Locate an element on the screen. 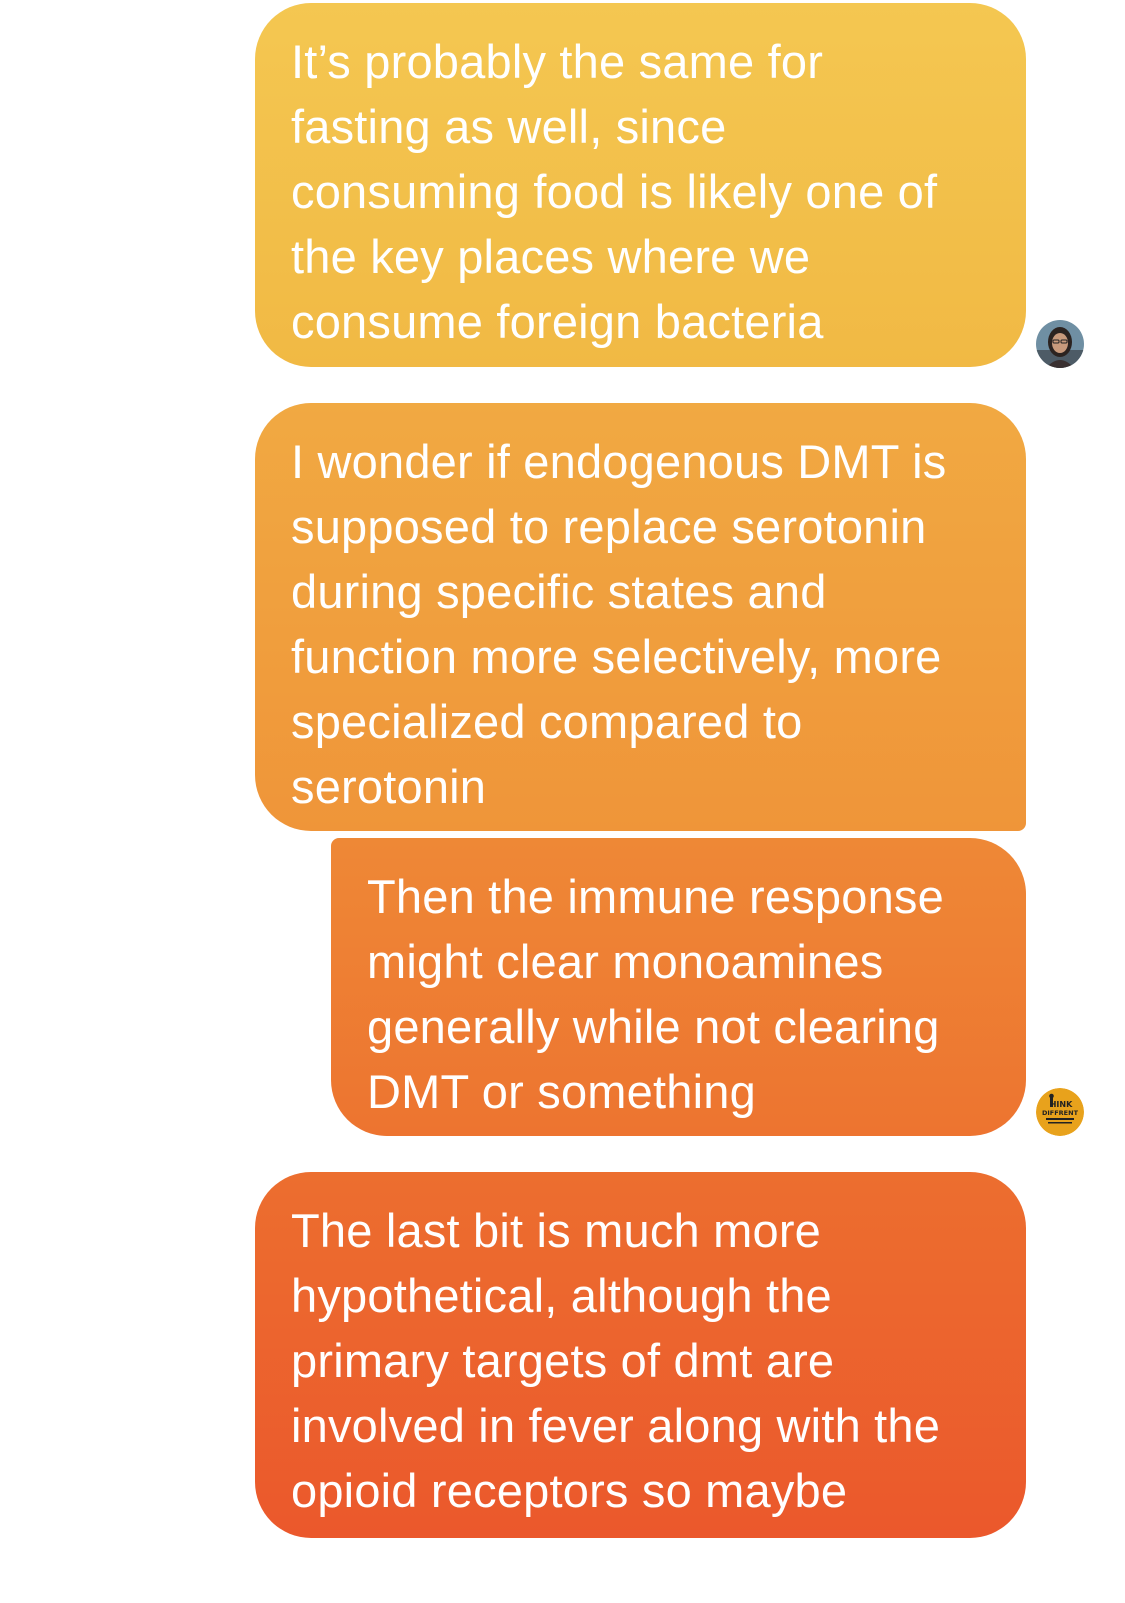  svg-text: DIFFRENT is located at coordinates (1060, 1113).